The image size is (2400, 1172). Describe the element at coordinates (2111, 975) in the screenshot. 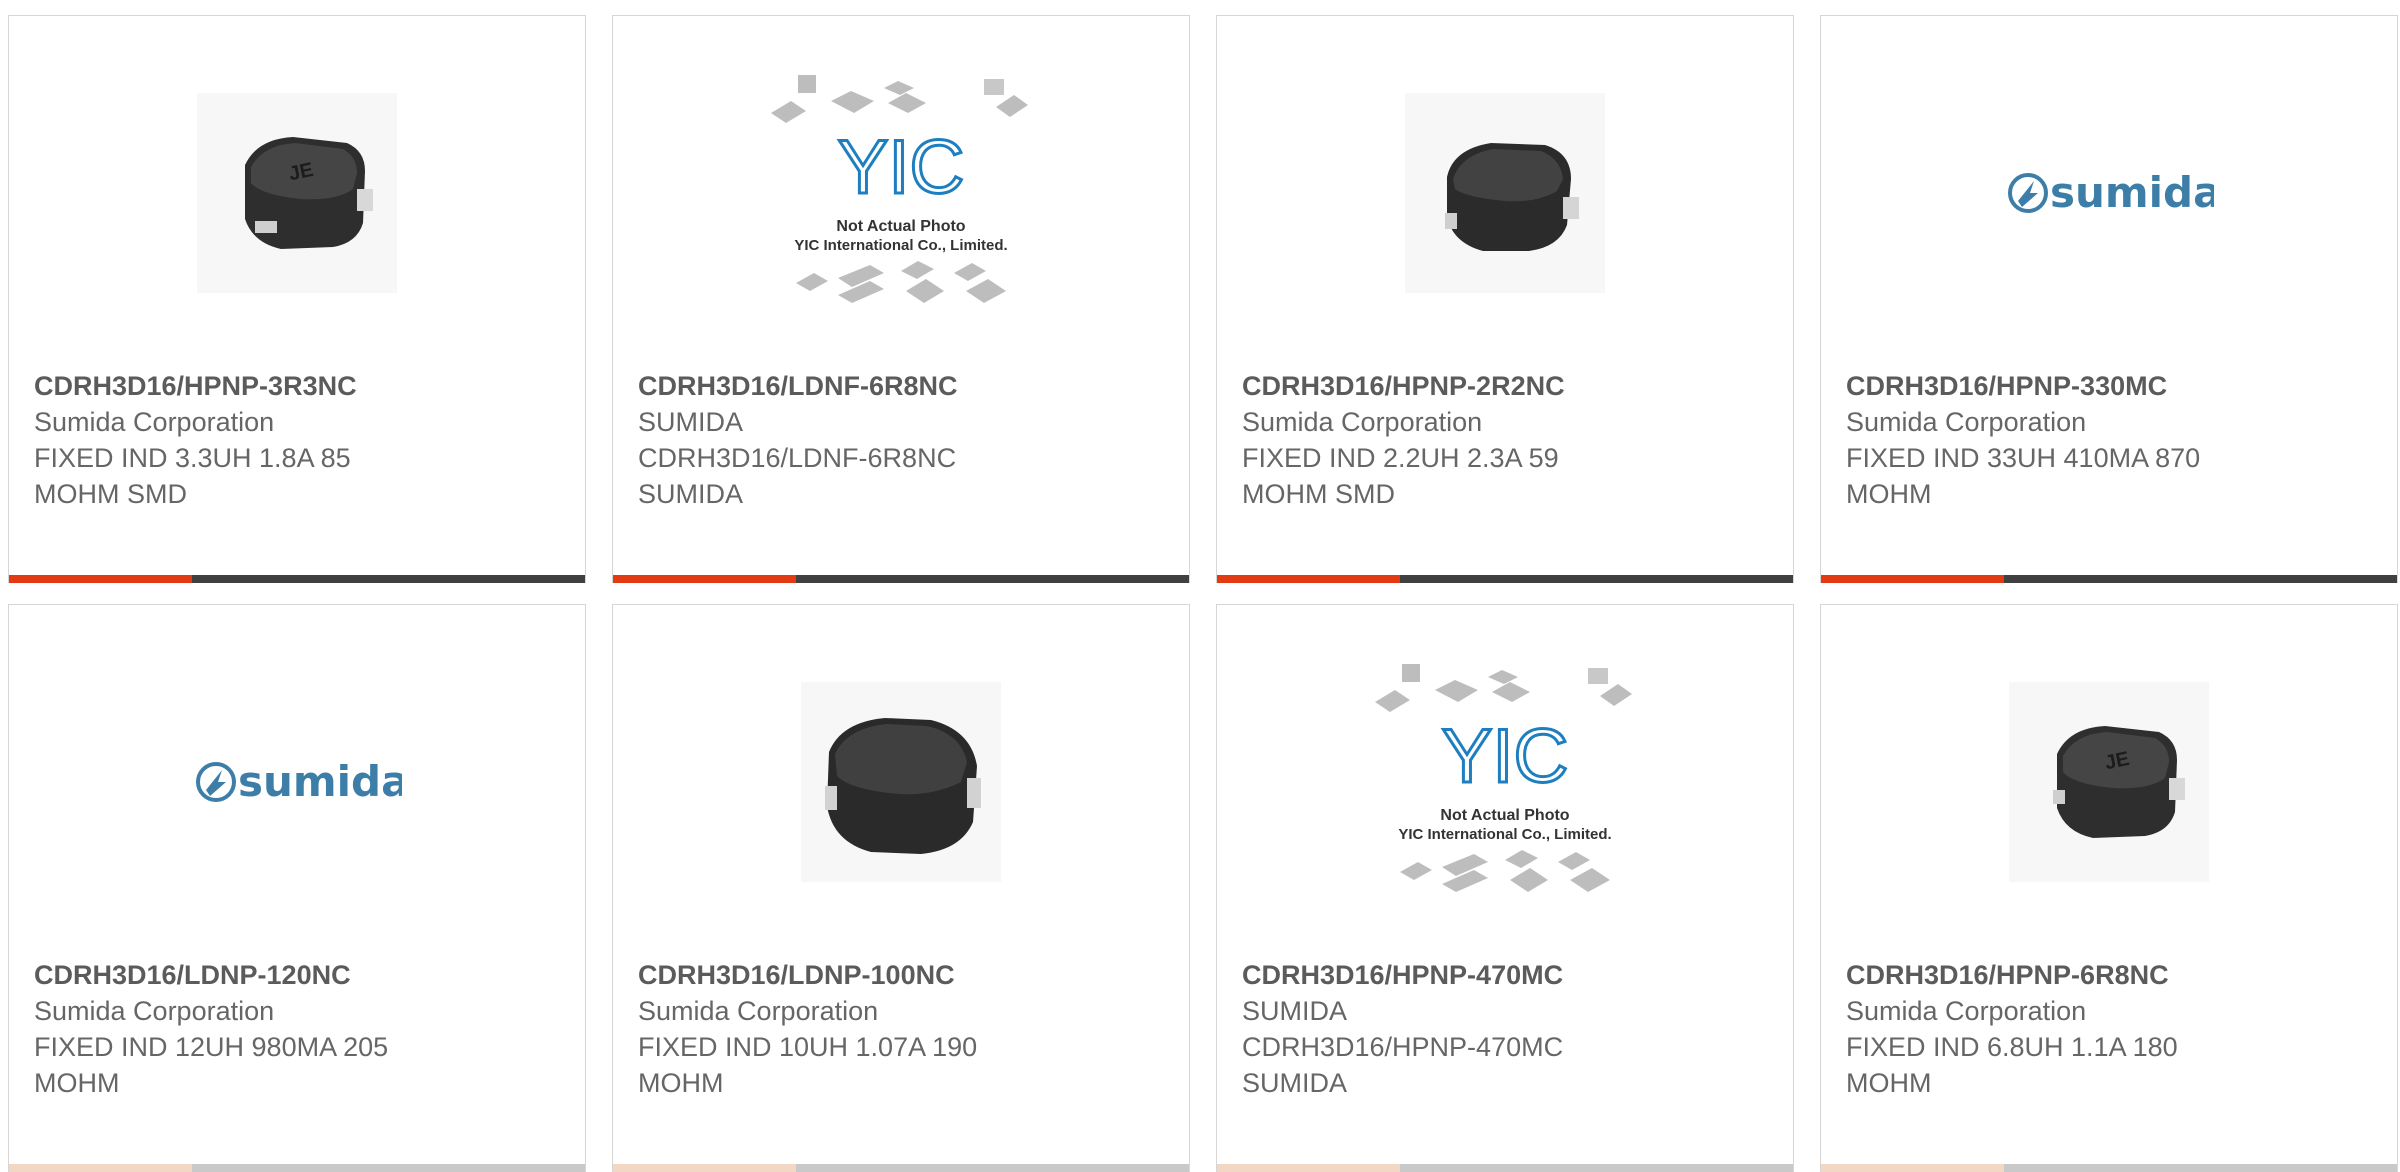

I see `part-number: CDRH3D16/HPNP-6R8NC` at that location.